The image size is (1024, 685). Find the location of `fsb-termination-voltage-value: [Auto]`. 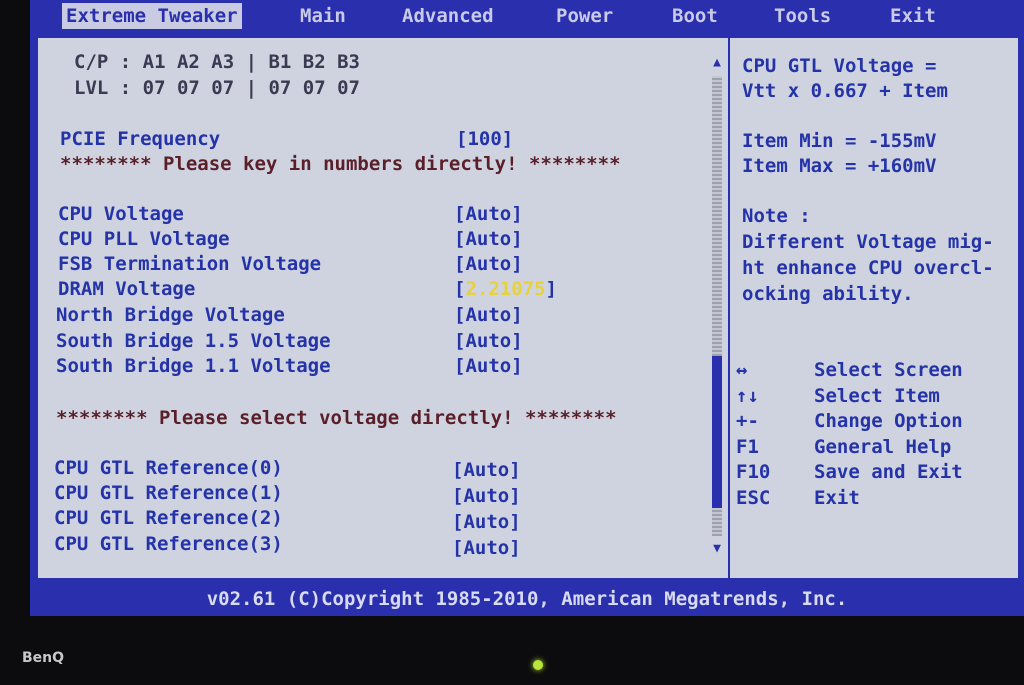

fsb-termination-voltage-value: [Auto] is located at coordinates (488, 264).